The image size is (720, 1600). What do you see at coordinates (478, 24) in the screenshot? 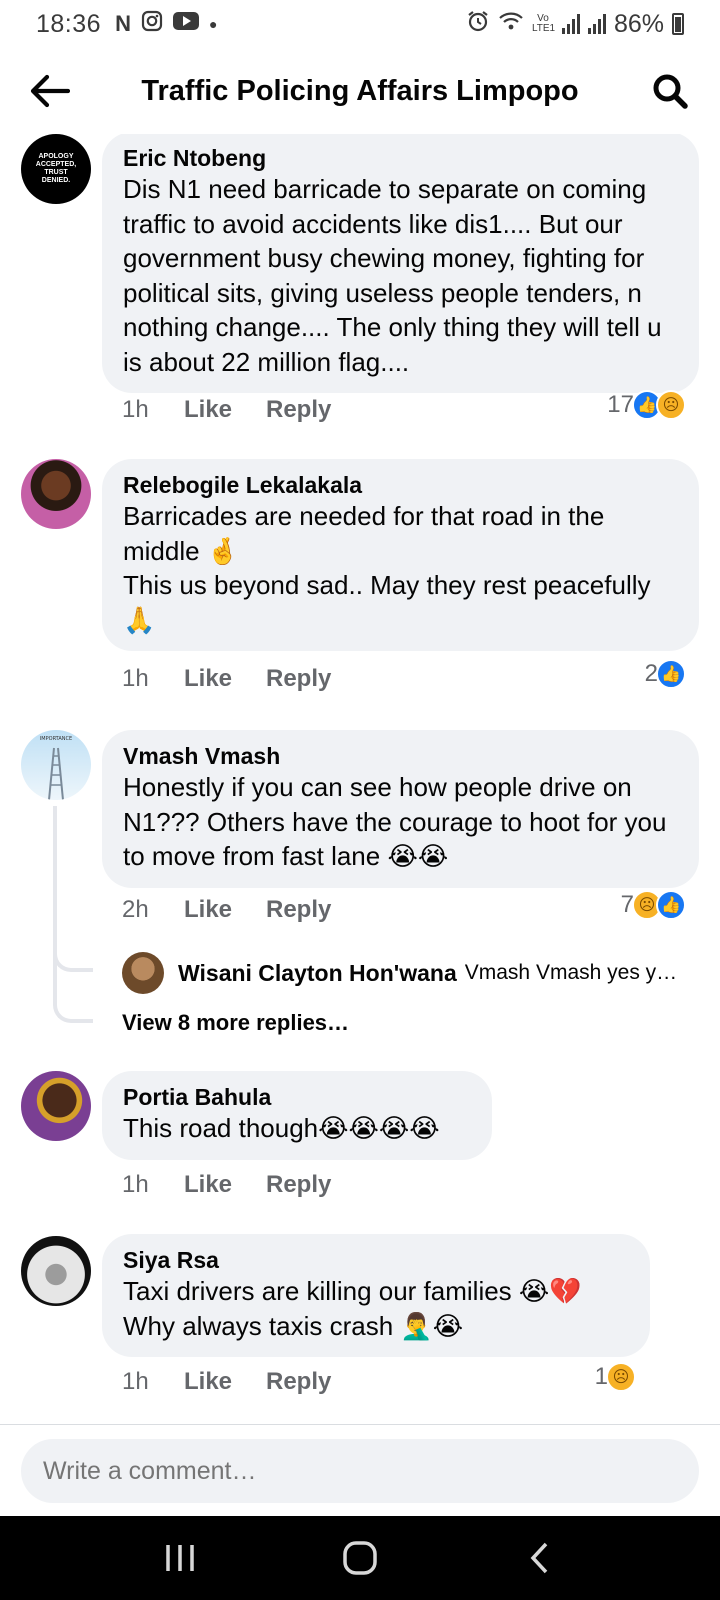
I see `alarm-icon` at bounding box center [478, 24].